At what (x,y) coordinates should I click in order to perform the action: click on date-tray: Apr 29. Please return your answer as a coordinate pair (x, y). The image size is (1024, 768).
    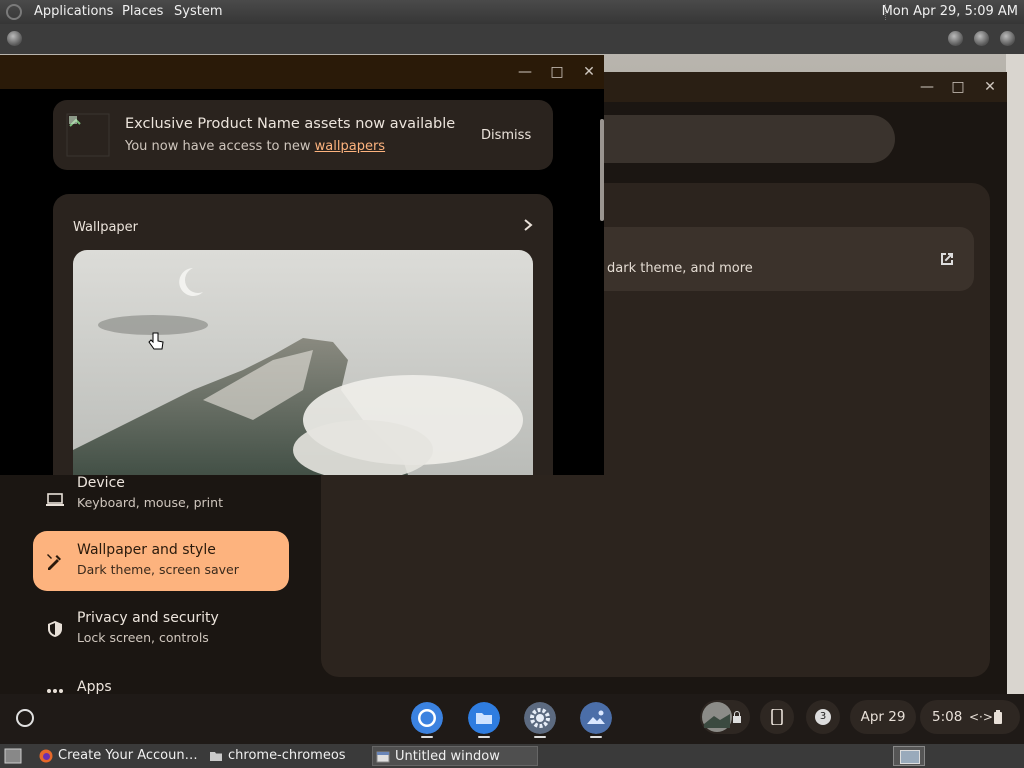
    Looking at the image, I should click on (883, 717).